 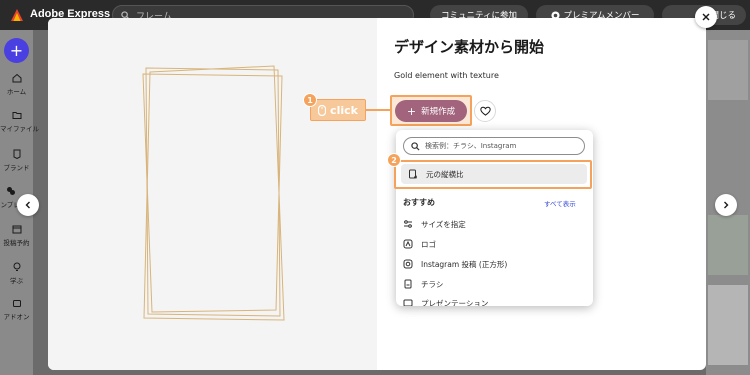 I want to click on sidebar-item-label: ホーム, so click(x=16, y=92).